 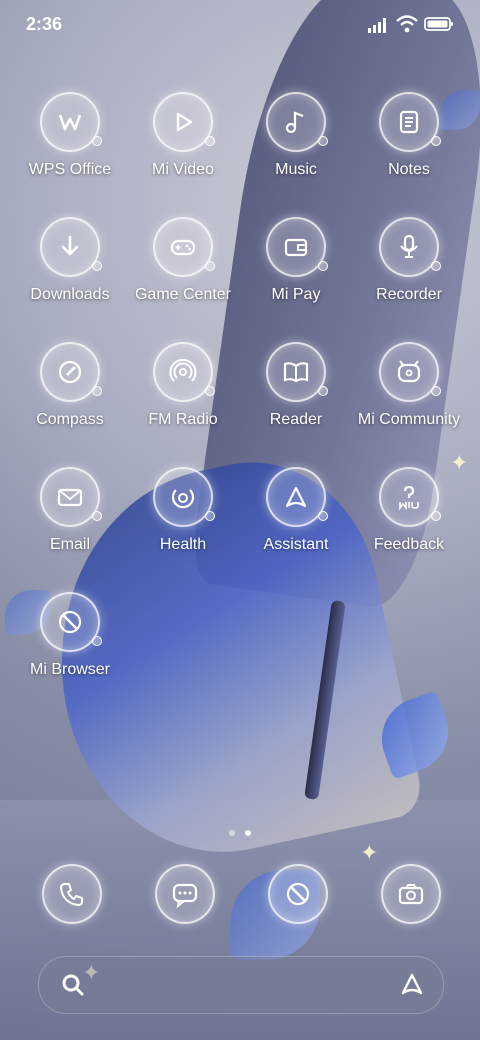 I want to click on app-feedback: Feedback, so click(x=409, y=510).